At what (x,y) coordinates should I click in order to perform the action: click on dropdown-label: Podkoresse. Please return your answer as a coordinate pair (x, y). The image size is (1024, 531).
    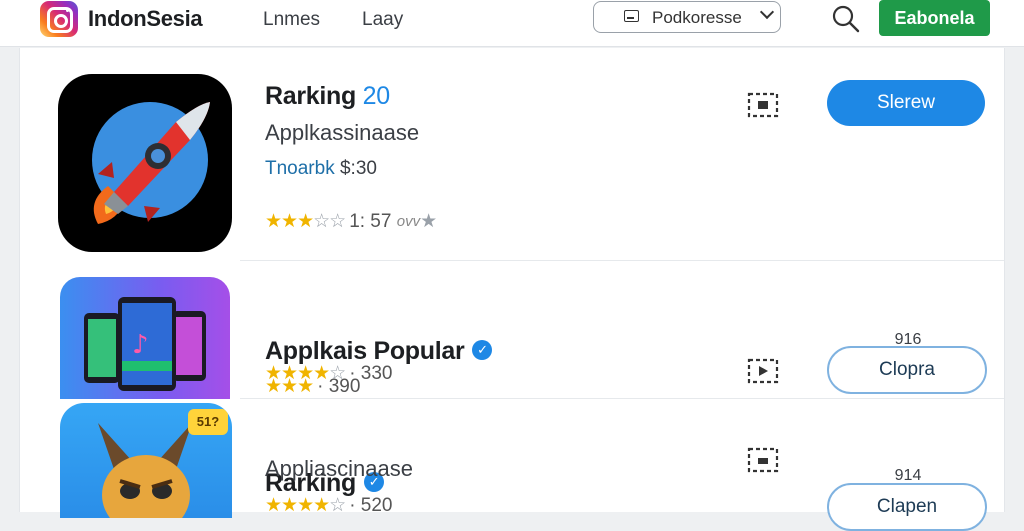
    Looking at the image, I should click on (697, 17).